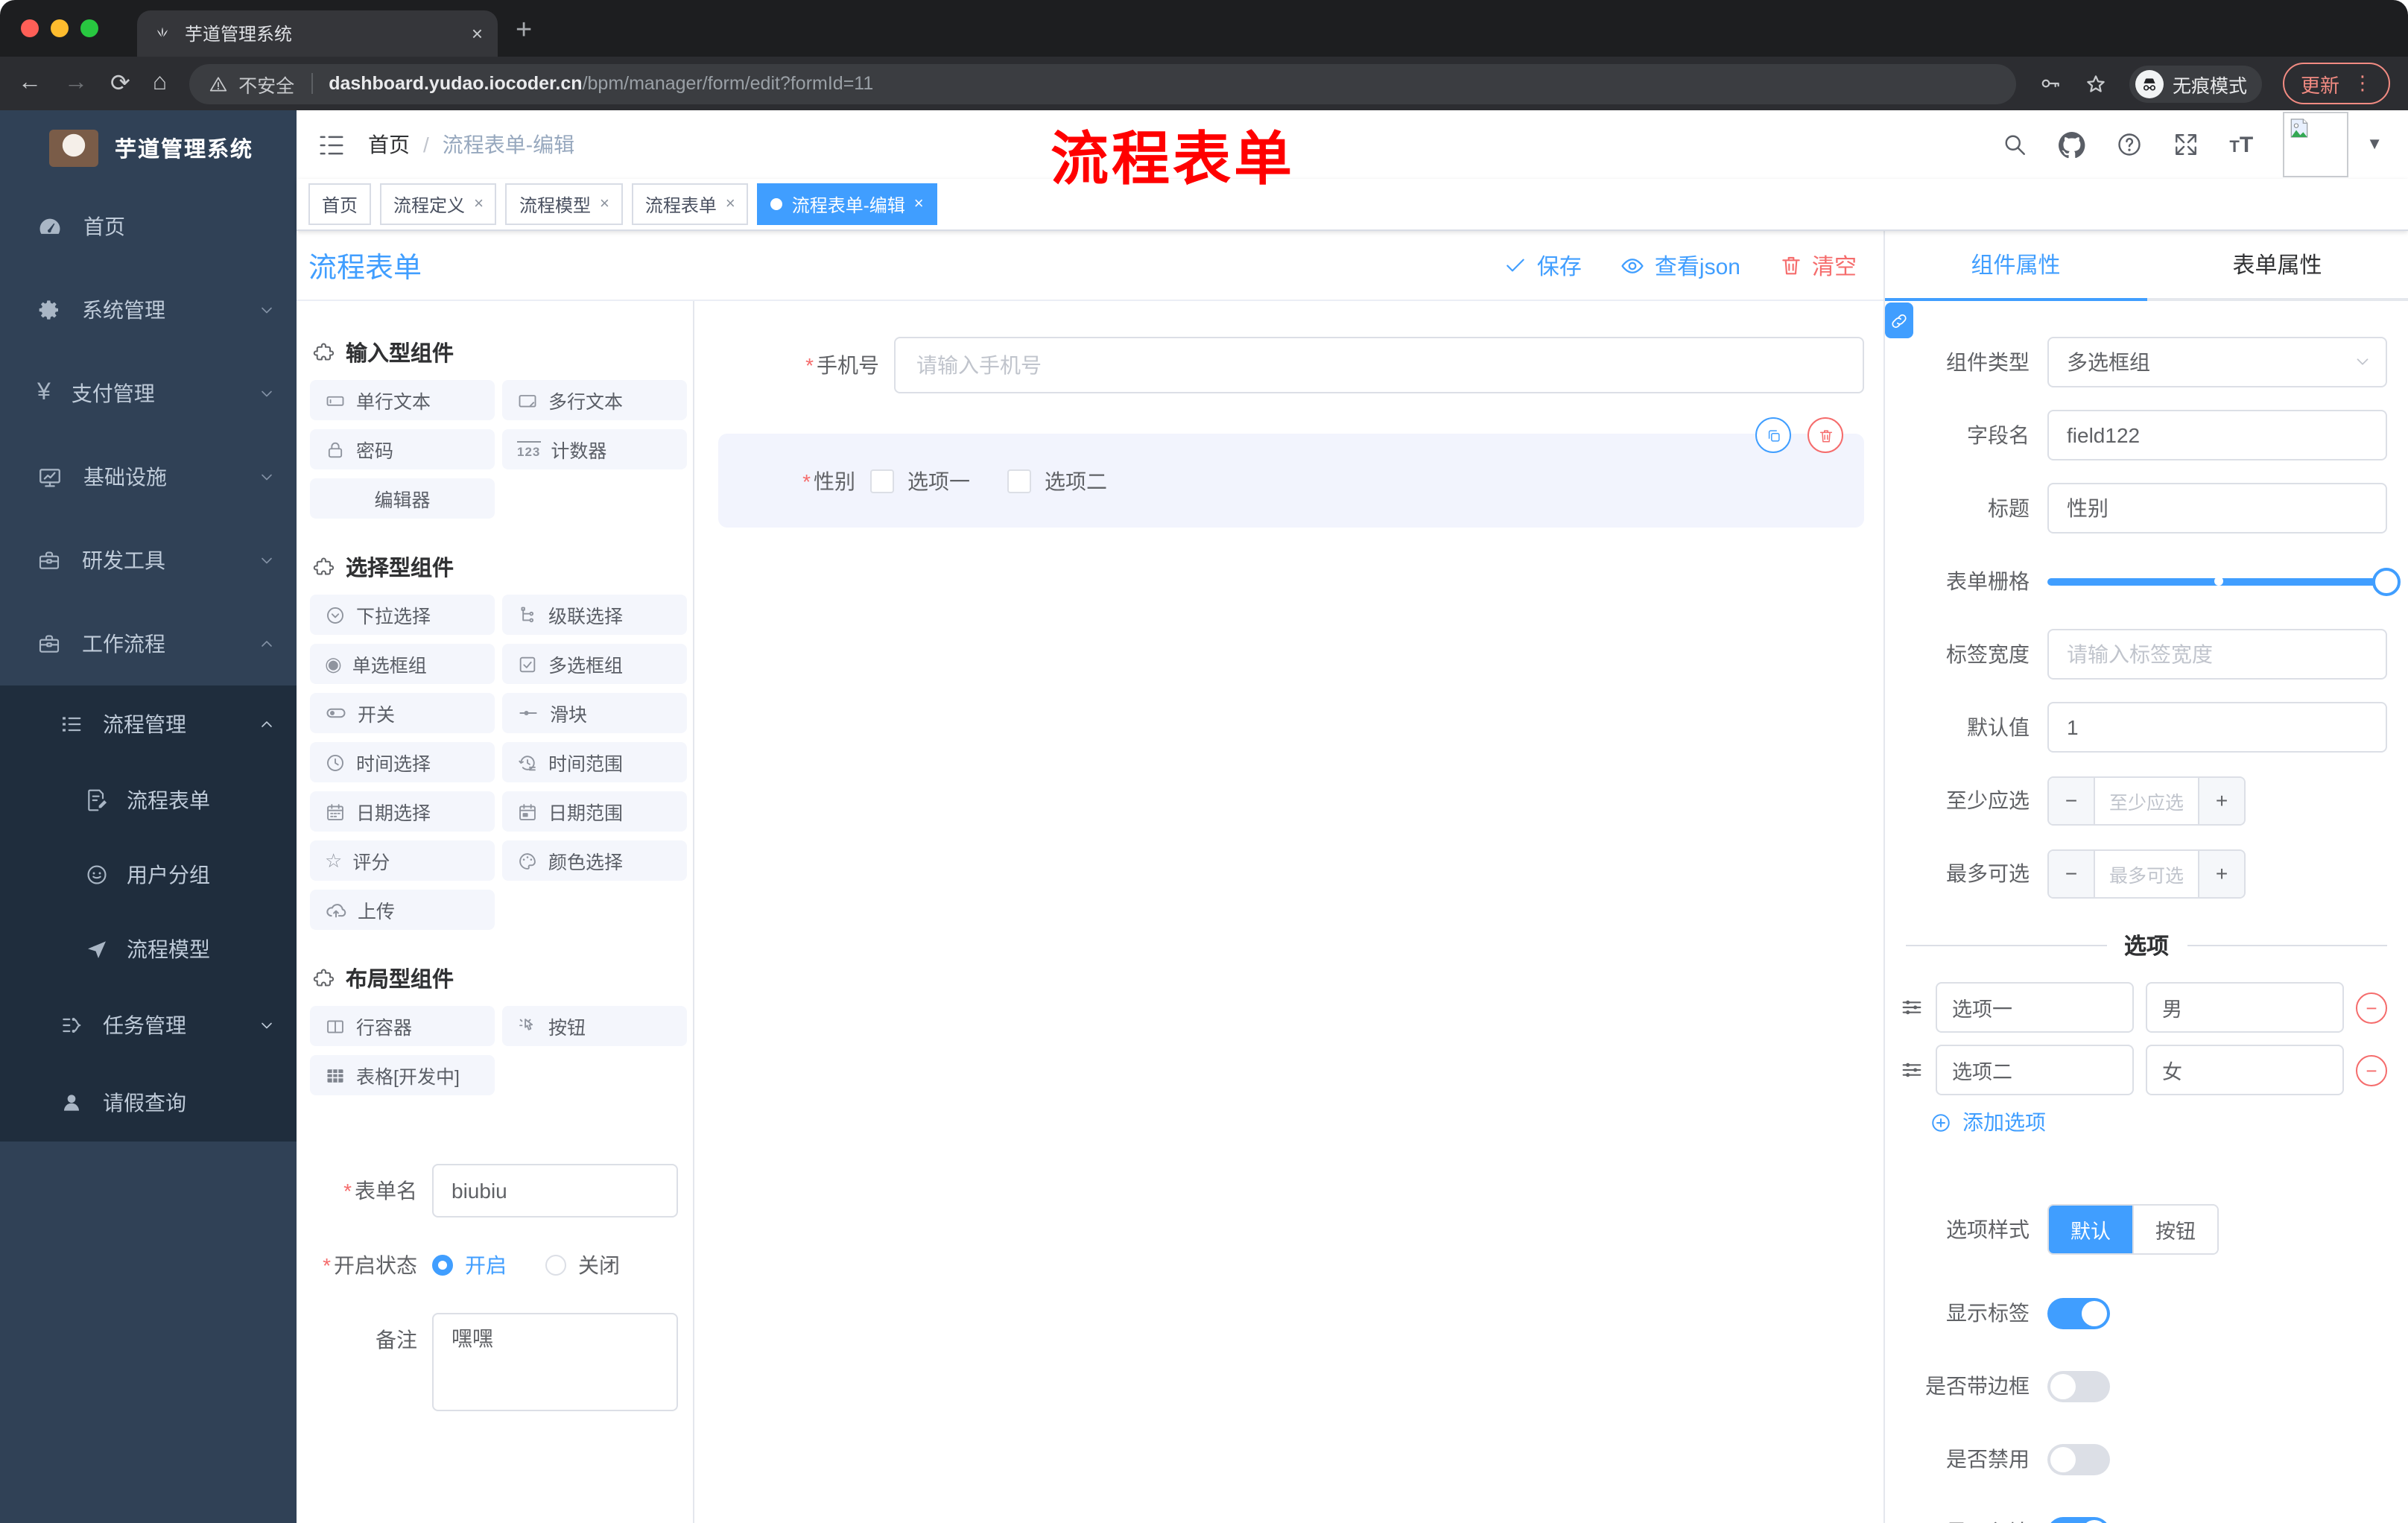 The height and width of the screenshot is (1523, 2408). I want to click on max-select-stepper: − 最多可选 +, so click(2146, 874).